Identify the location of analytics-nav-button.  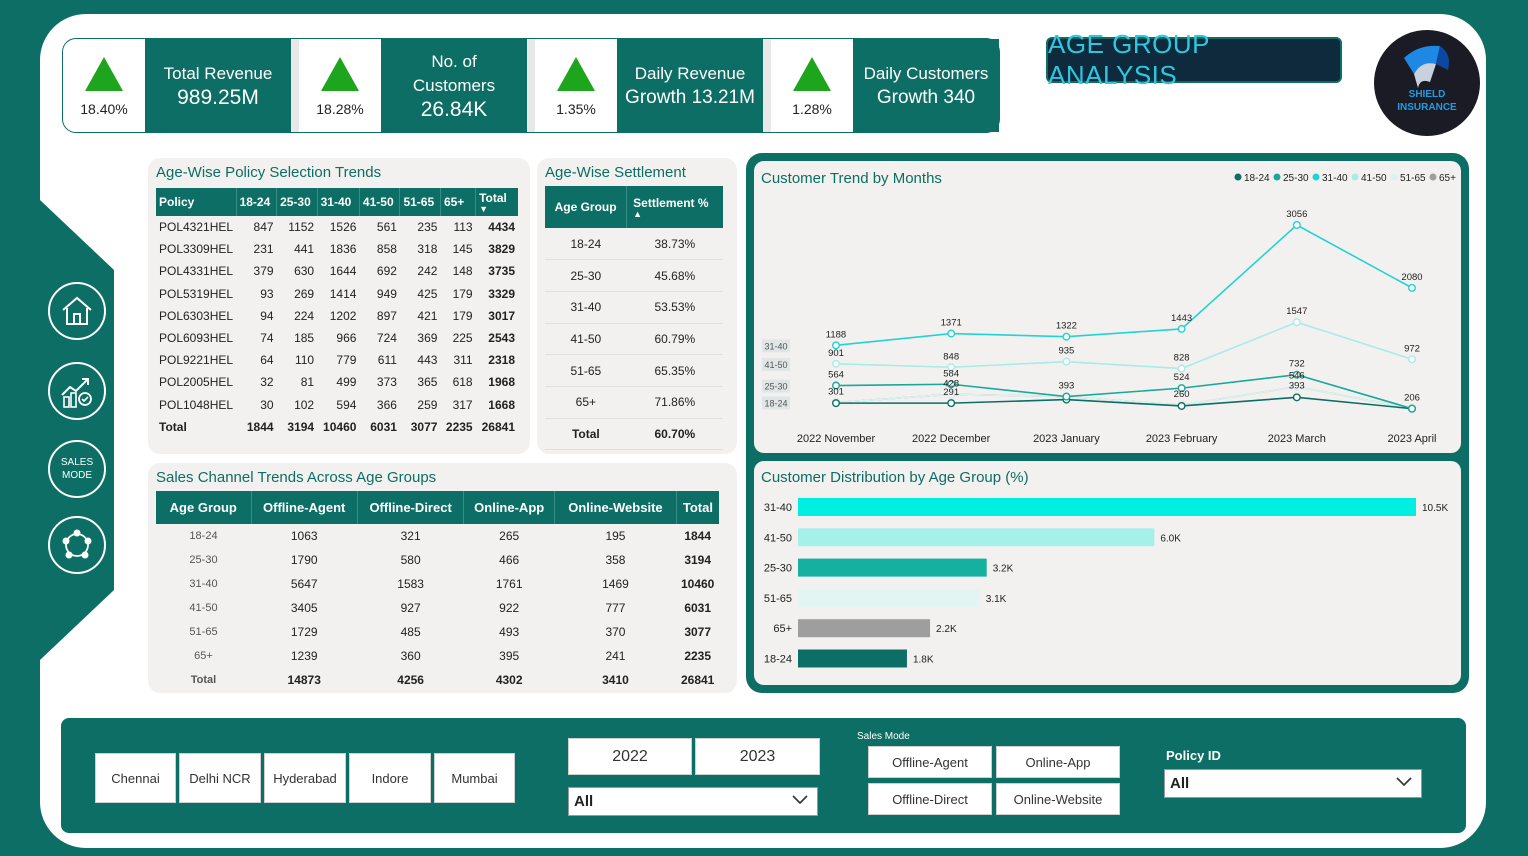
(77, 391).